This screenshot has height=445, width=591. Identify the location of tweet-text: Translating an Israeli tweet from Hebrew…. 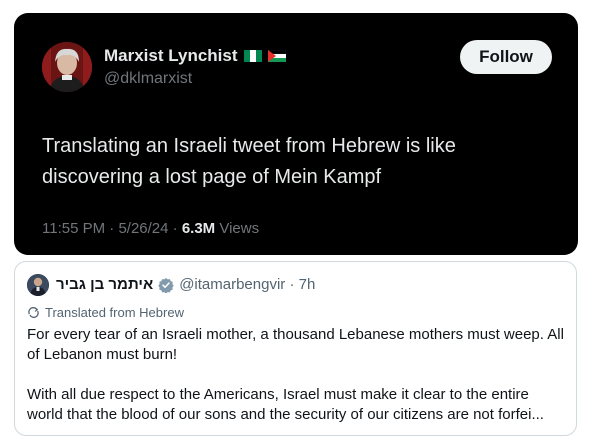
(249, 161).